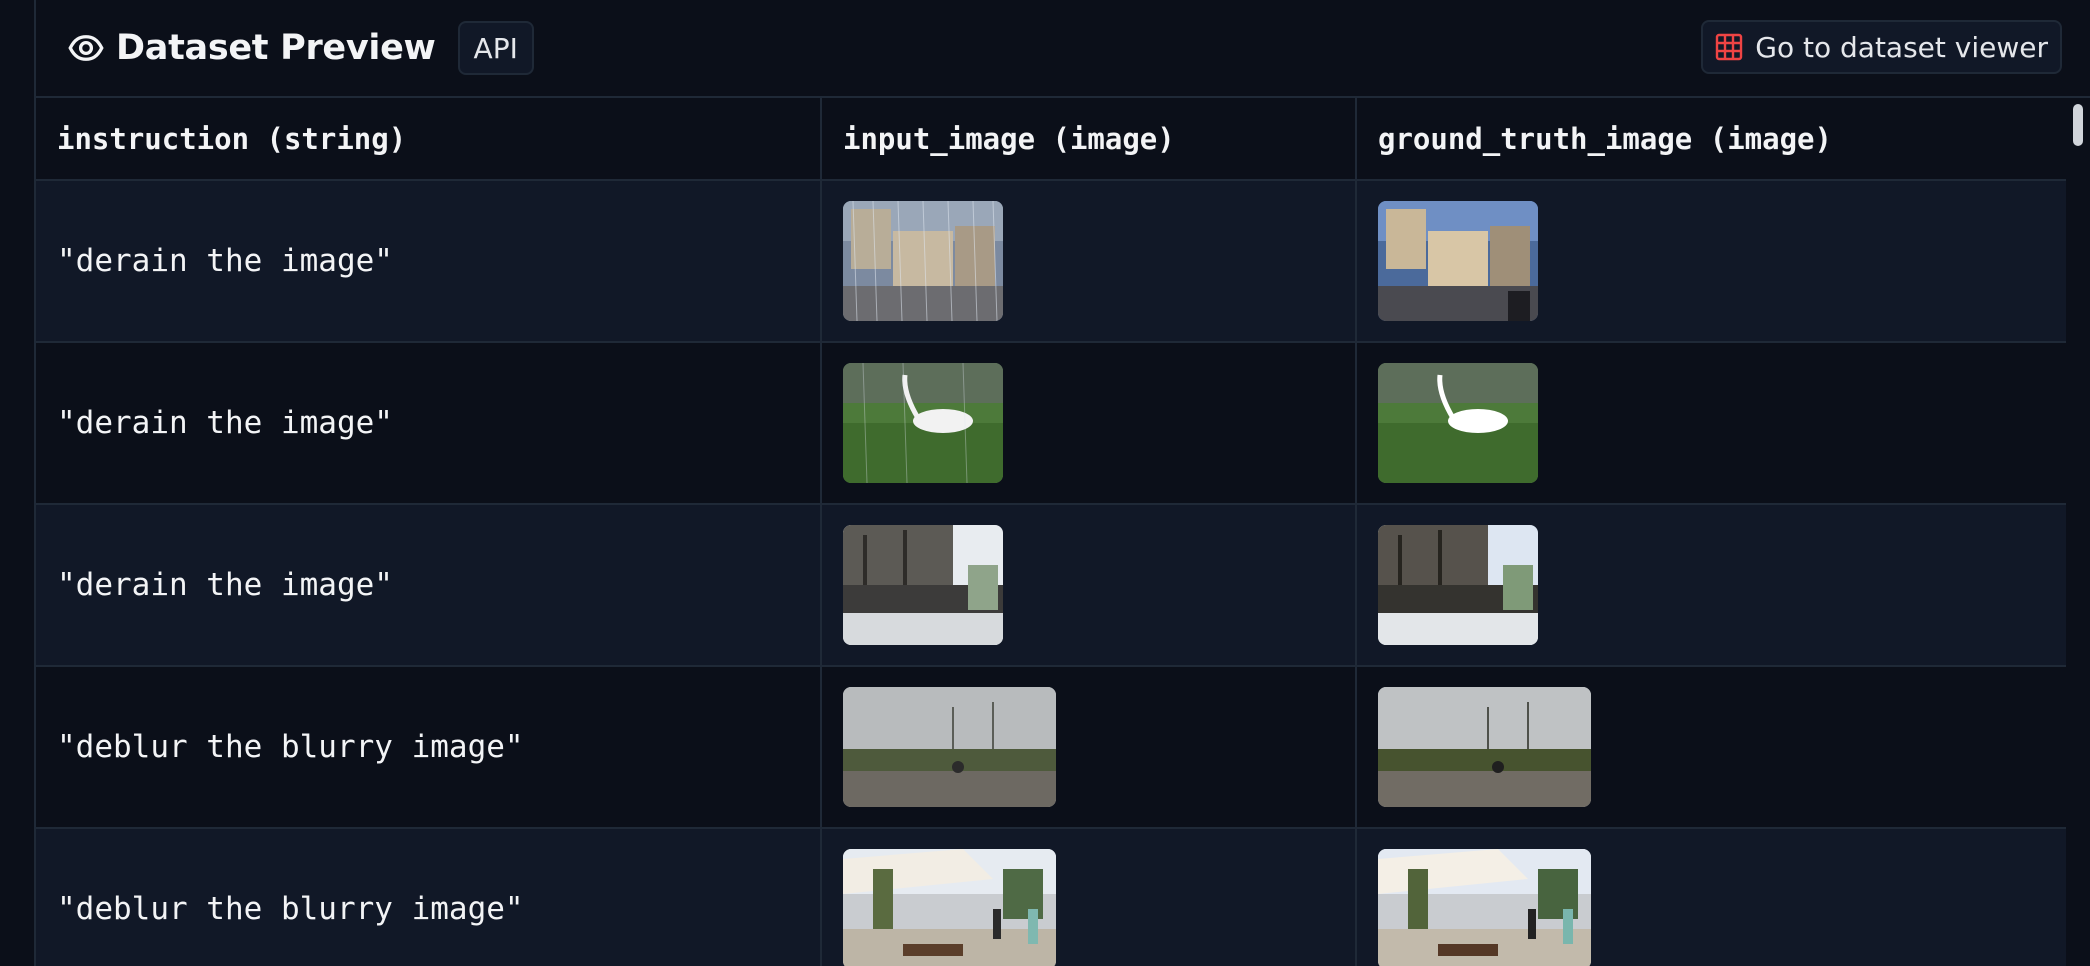 The width and height of the screenshot is (2090, 966). Describe the element at coordinates (2078, 532) in the screenshot. I see `table-scrollbar` at that location.